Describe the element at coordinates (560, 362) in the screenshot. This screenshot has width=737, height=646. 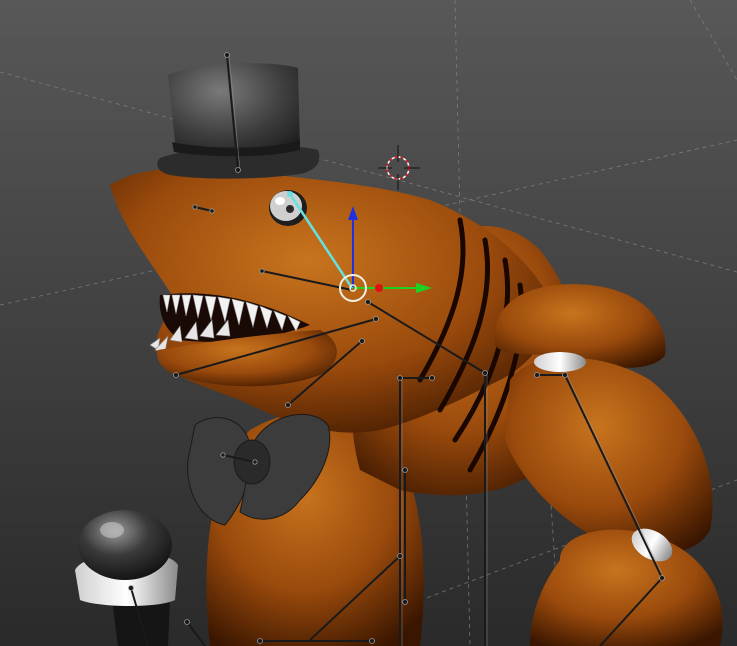
I see `shoulder-joint` at that location.